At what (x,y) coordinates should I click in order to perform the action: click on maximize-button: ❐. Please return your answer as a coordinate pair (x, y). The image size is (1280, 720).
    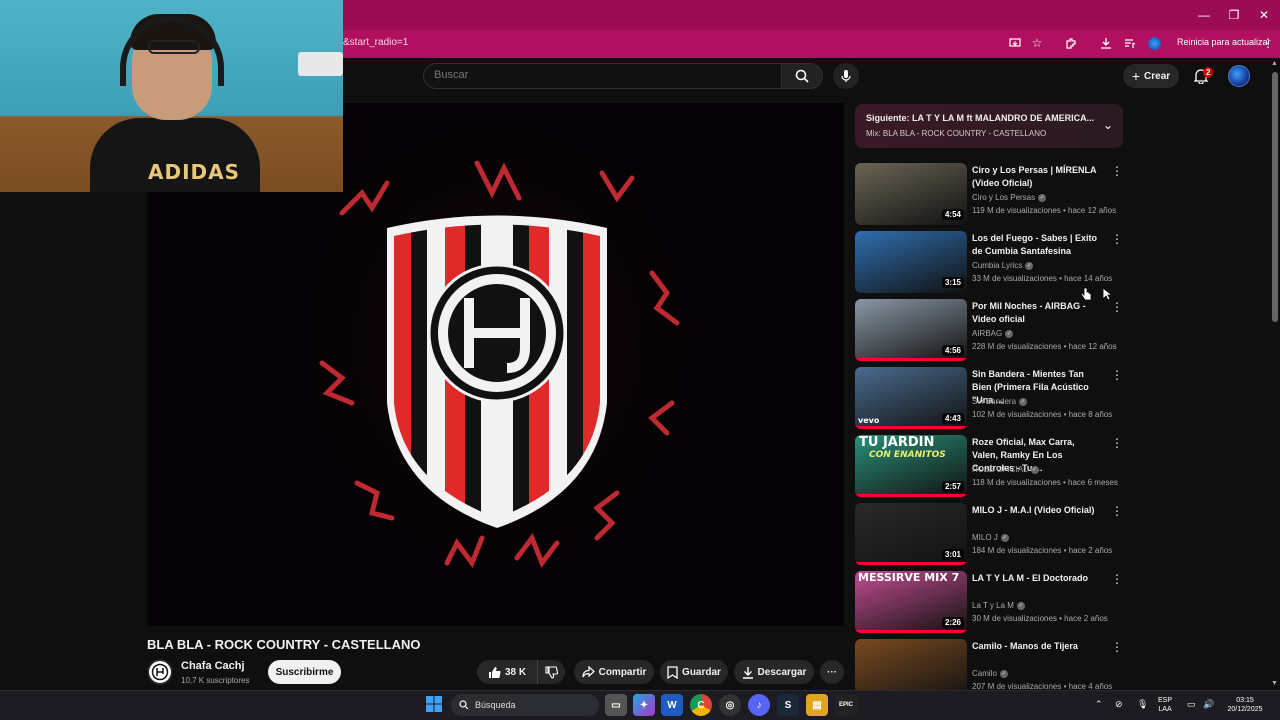
    Looking at the image, I should click on (1234, 15).